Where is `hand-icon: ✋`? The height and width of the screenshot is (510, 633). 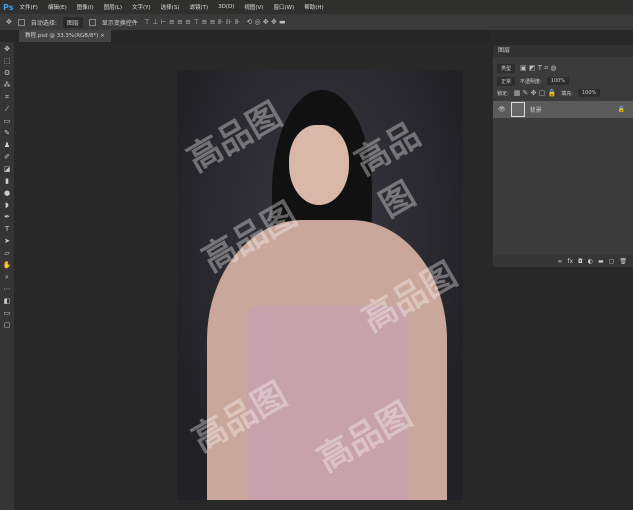
hand-icon: ✋ is located at coordinates (7, 265).